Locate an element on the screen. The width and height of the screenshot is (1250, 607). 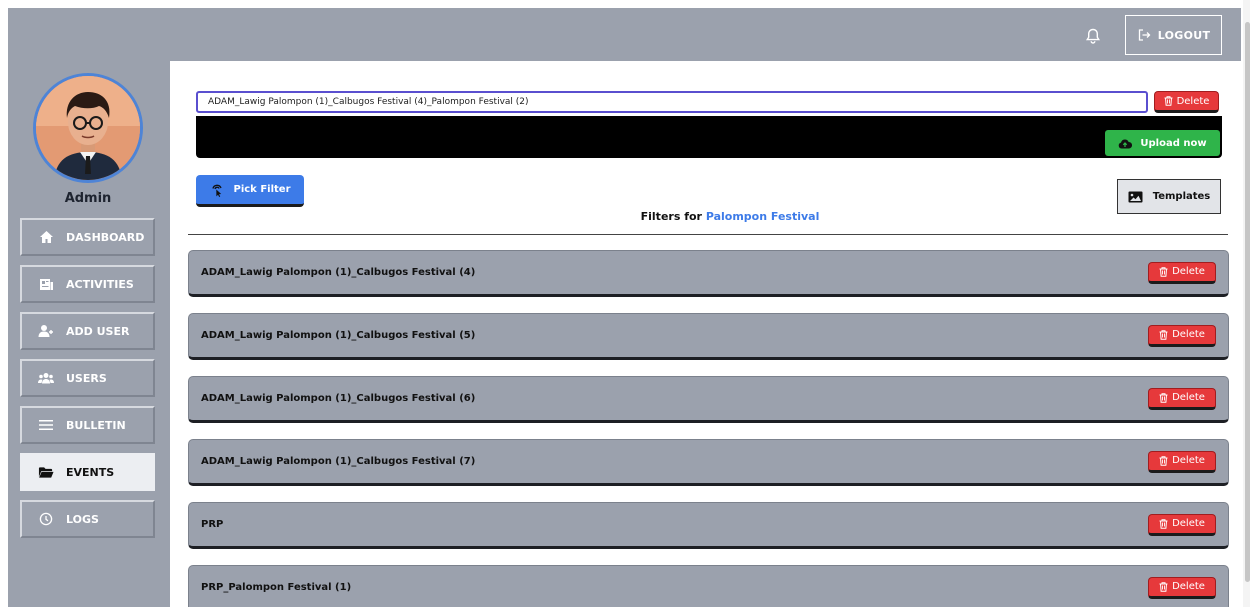
user-plus-icon is located at coordinates (46, 331).